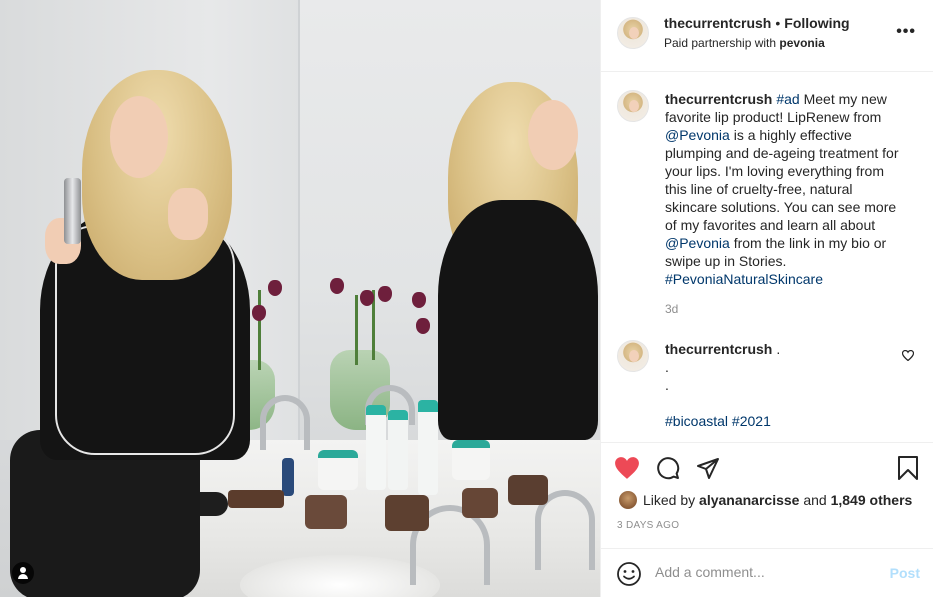  I want to click on comment-avatar, so click(633, 356).